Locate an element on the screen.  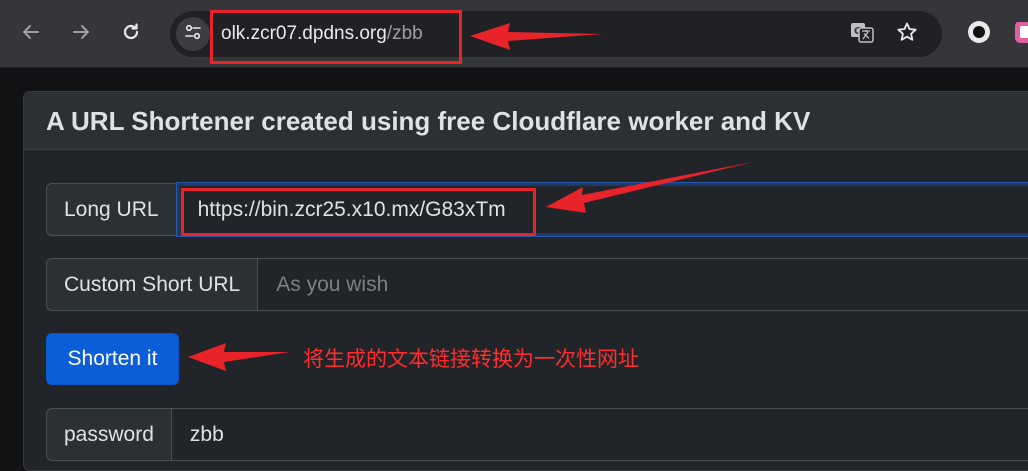
star-icon is located at coordinates (907, 34).